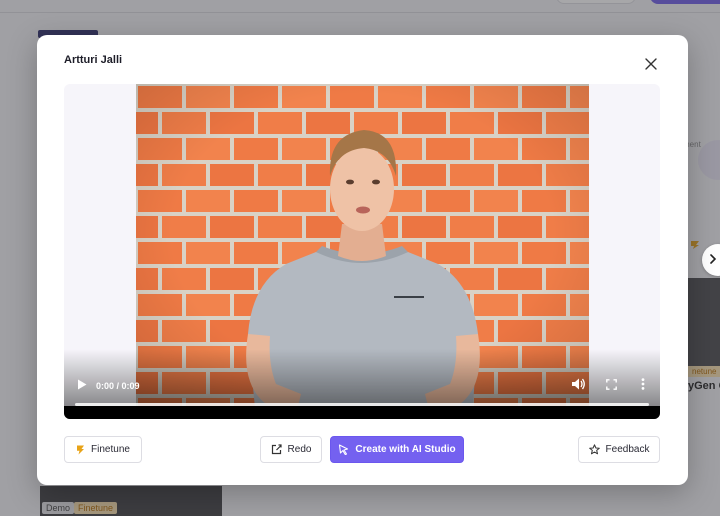 Image resolution: width=720 pixels, height=516 pixels. Describe the element at coordinates (362, 404) in the screenshot. I see `progress-bar` at that location.